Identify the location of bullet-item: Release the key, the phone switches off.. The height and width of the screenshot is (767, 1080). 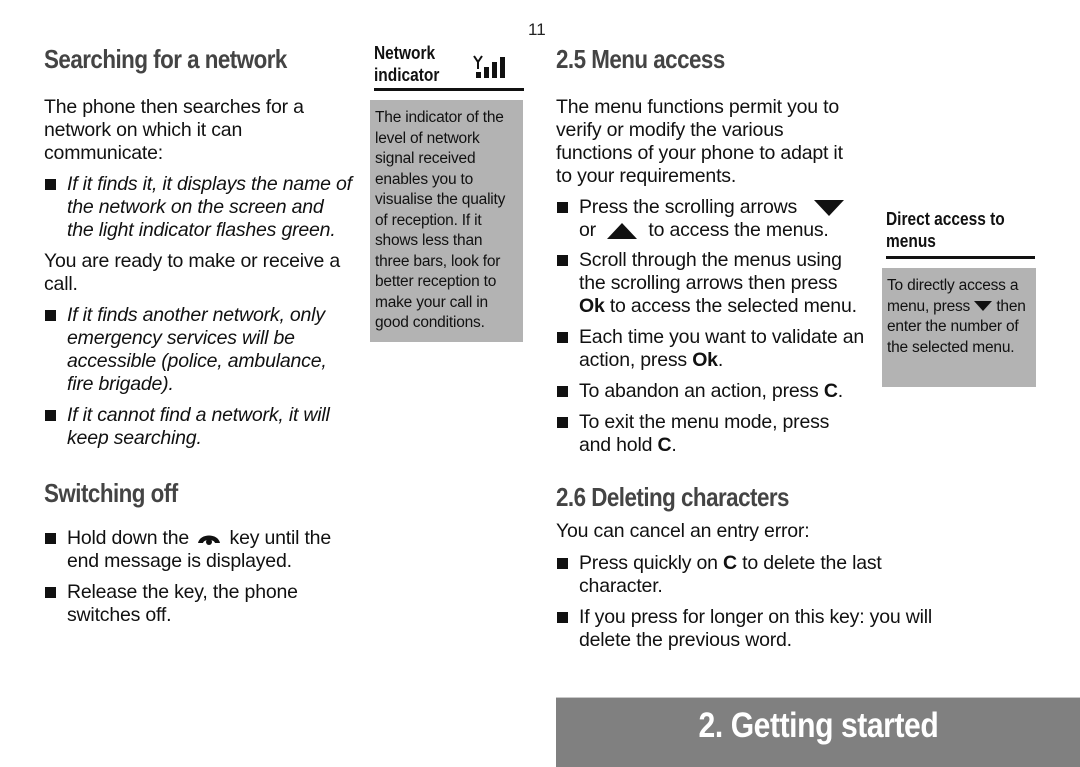
(185, 604).